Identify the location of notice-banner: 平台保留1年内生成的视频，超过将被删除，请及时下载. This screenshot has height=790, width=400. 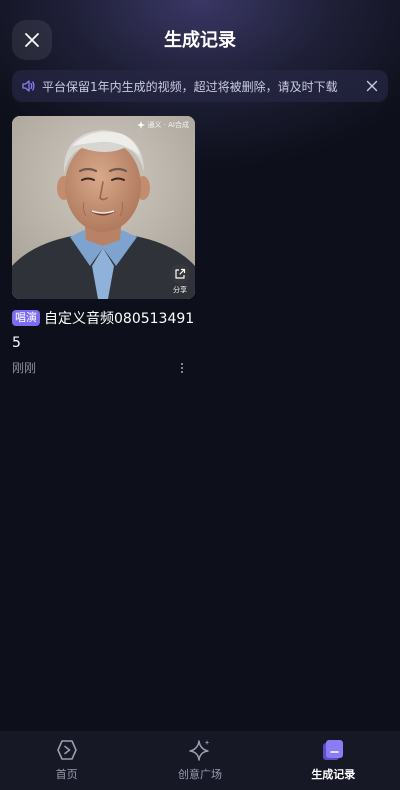
(200, 86).